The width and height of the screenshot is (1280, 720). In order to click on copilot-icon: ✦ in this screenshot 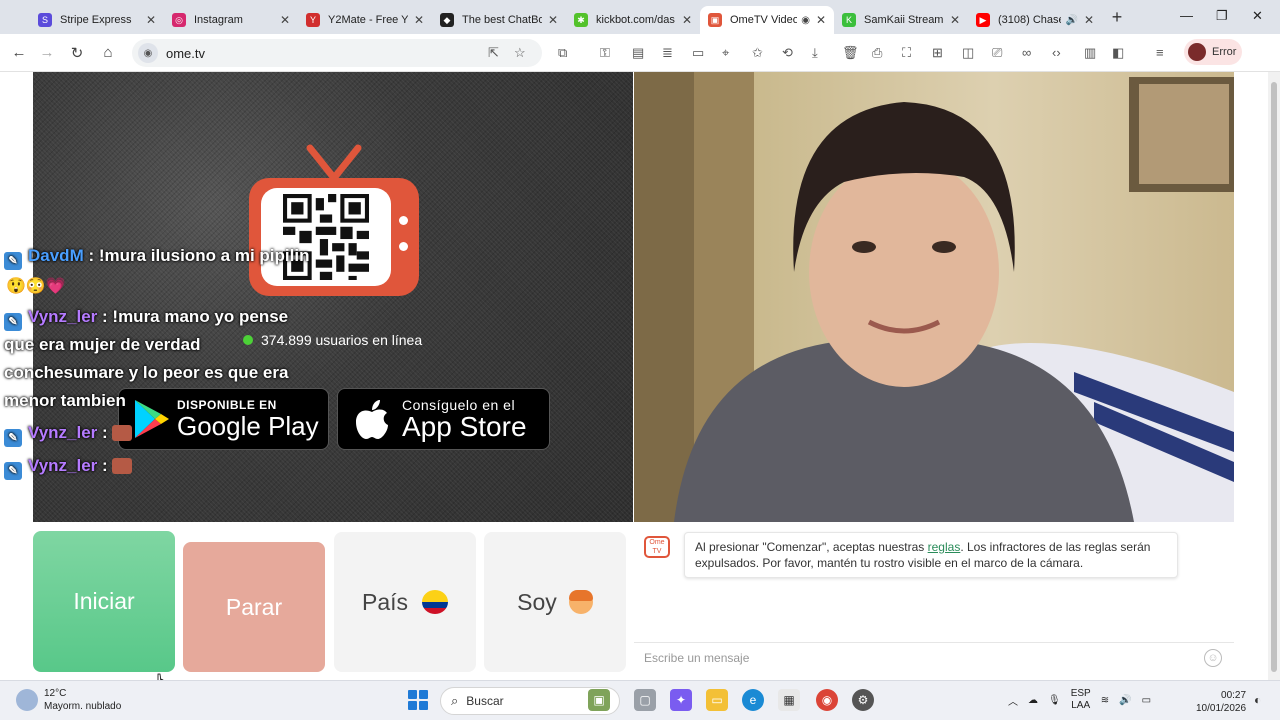, I will do `click(681, 700)`.